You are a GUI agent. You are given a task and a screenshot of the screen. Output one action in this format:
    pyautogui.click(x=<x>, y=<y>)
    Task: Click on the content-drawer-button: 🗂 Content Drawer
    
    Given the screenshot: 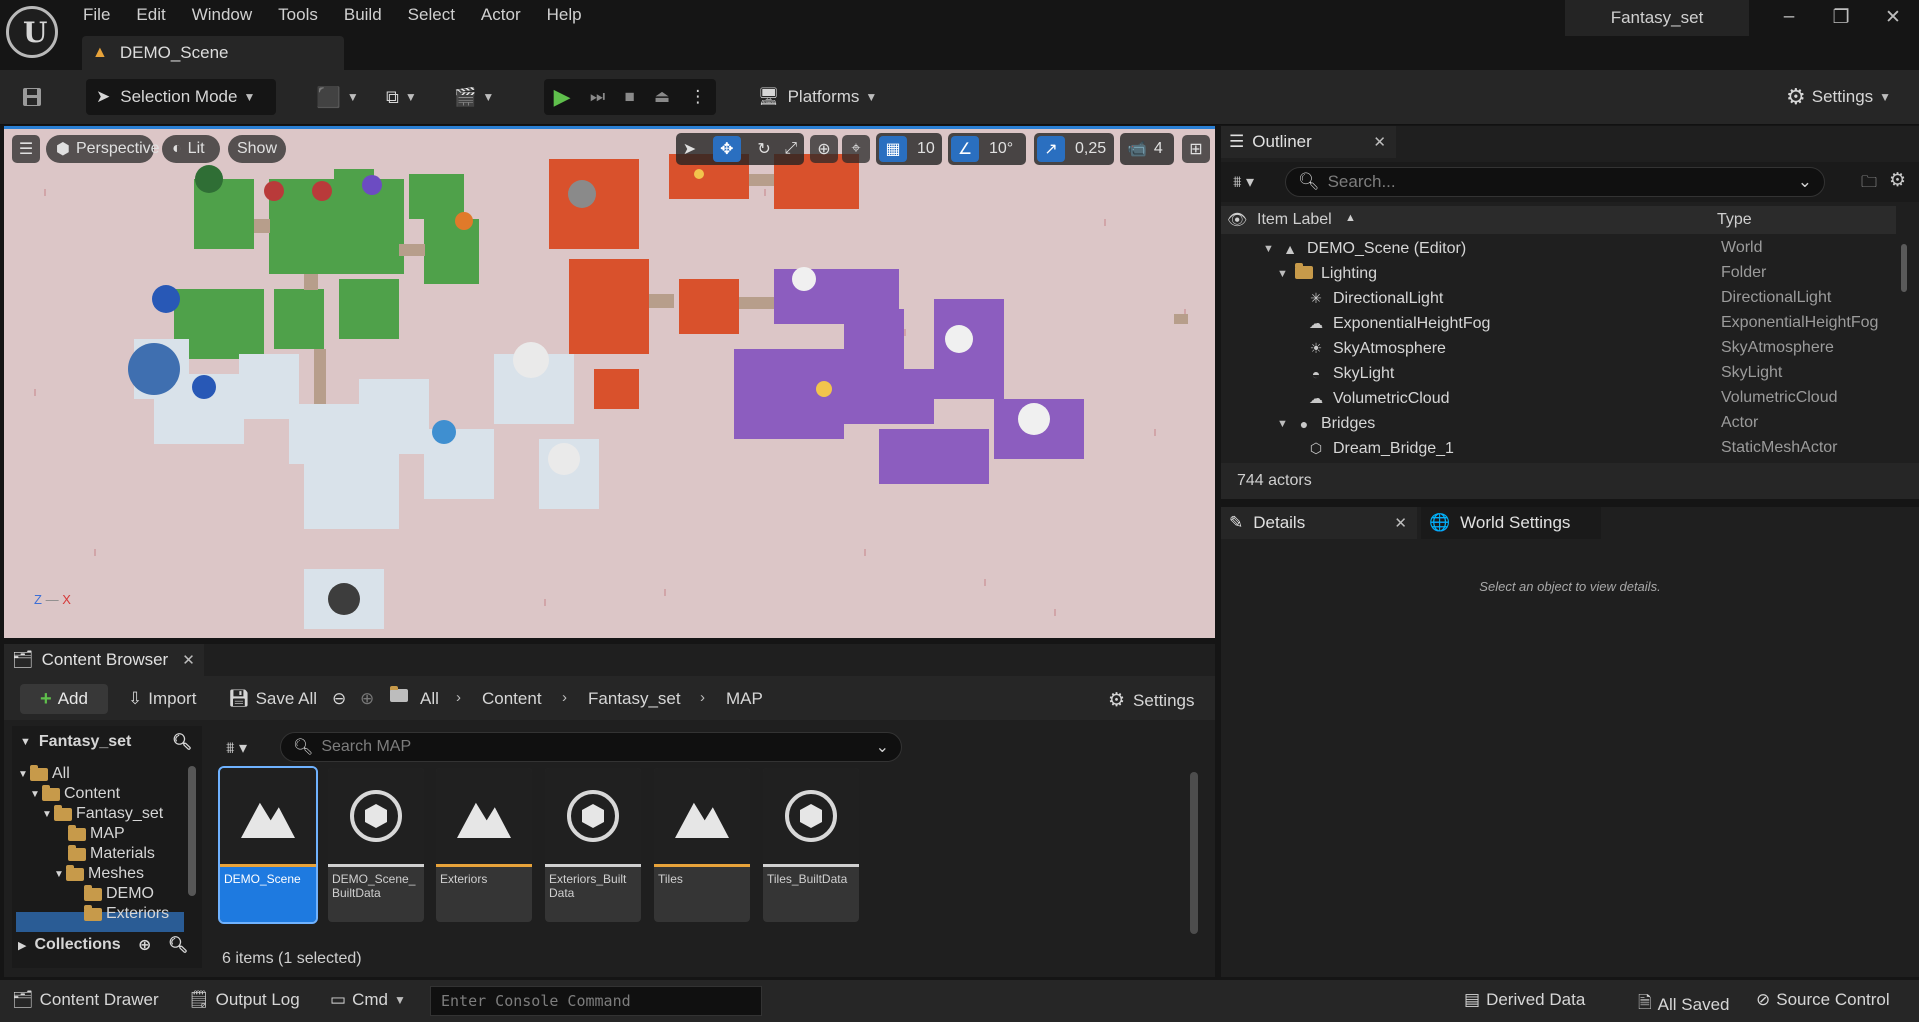 What is the action you would take?
    pyautogui.click(x=85, y=1000)
    